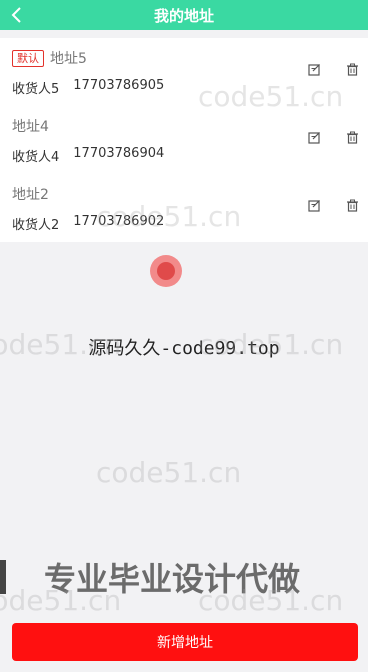  Describe the element at coordinates (119, 85) in the screenshot. I see `recipient-phone: 17703786905` at that location.